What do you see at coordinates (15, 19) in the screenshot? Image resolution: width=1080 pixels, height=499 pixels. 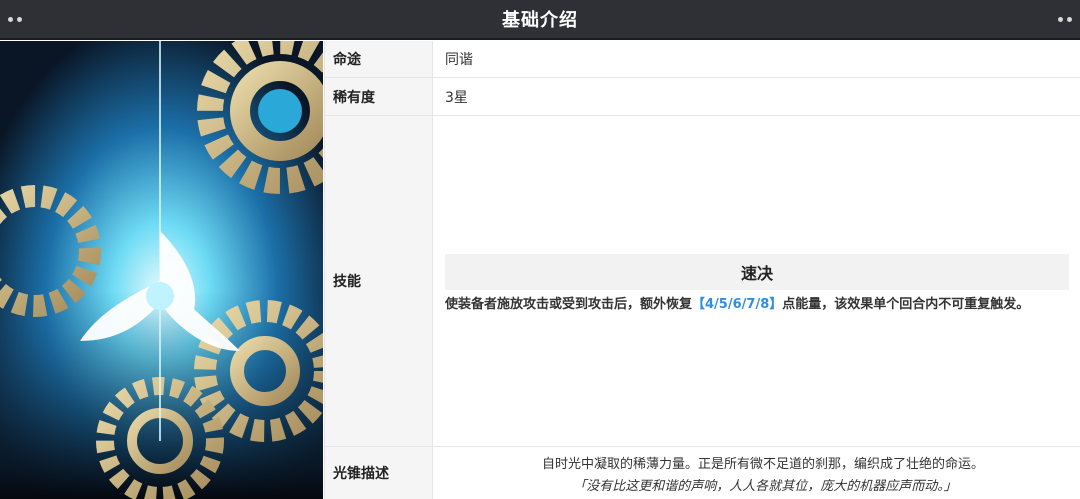 I see `header-dots-left-icon` at bounding box center [15, 19].